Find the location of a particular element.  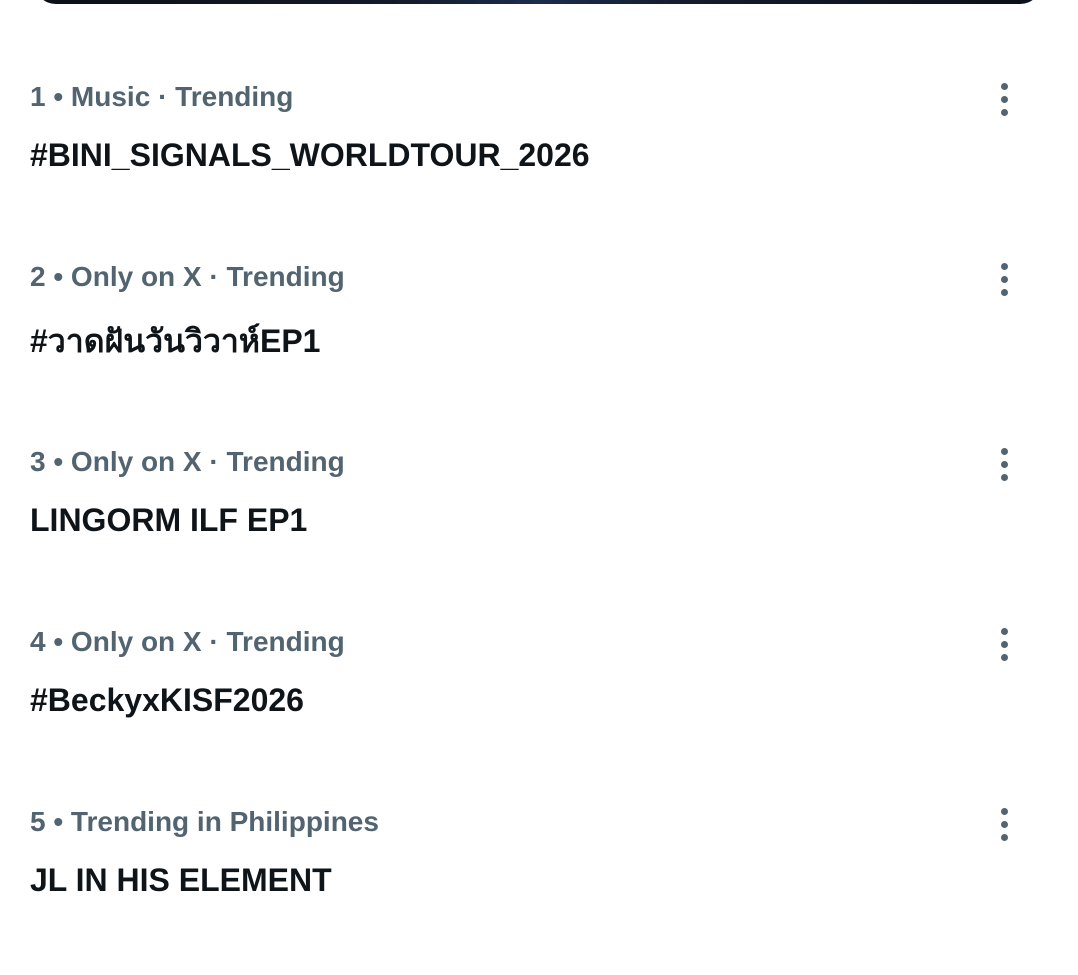

trend-name: #วาดฝันวันวิวาห์EP1 is located at coordinates (175, 341).